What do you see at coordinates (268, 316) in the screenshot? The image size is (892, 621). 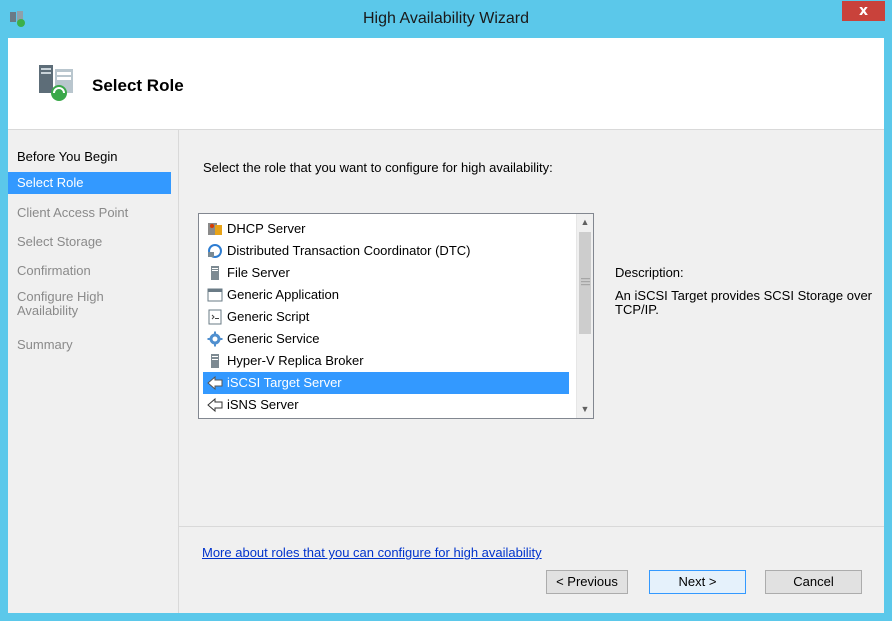 I see `list-item-label: Generic Script` at bounding box center [268, 316].